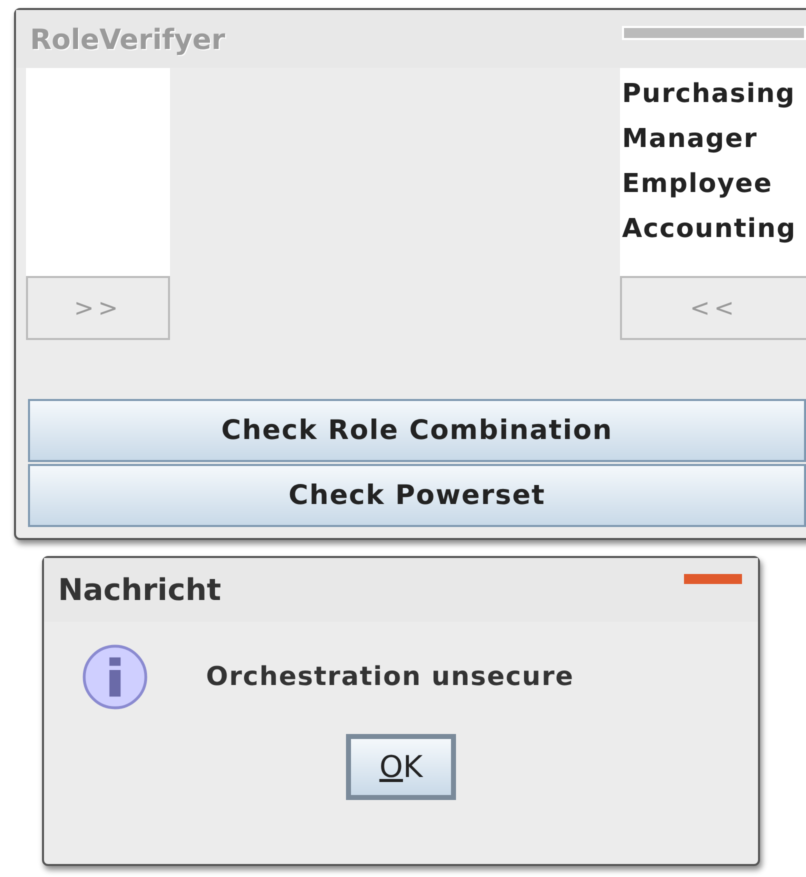  I want to click on role-list, so click(98, 172).